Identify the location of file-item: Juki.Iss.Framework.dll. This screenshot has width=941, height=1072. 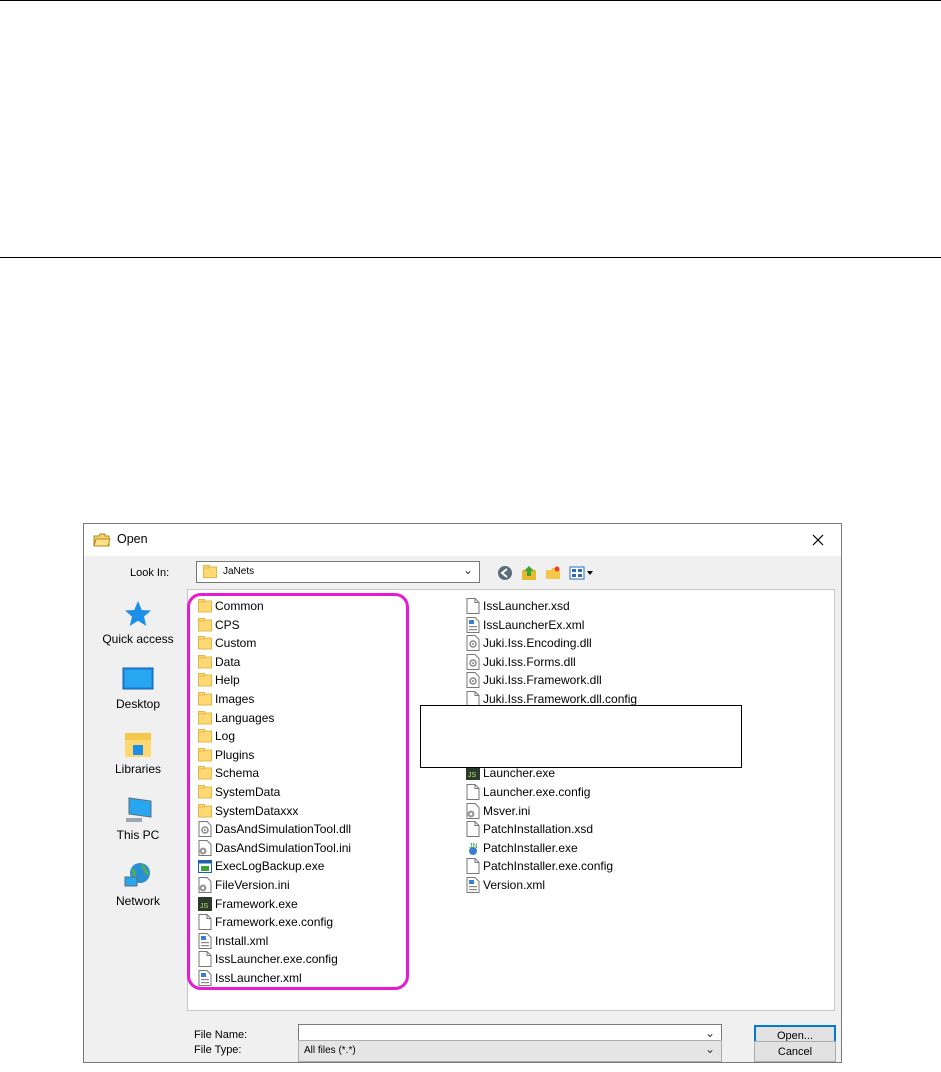
(534, 680).